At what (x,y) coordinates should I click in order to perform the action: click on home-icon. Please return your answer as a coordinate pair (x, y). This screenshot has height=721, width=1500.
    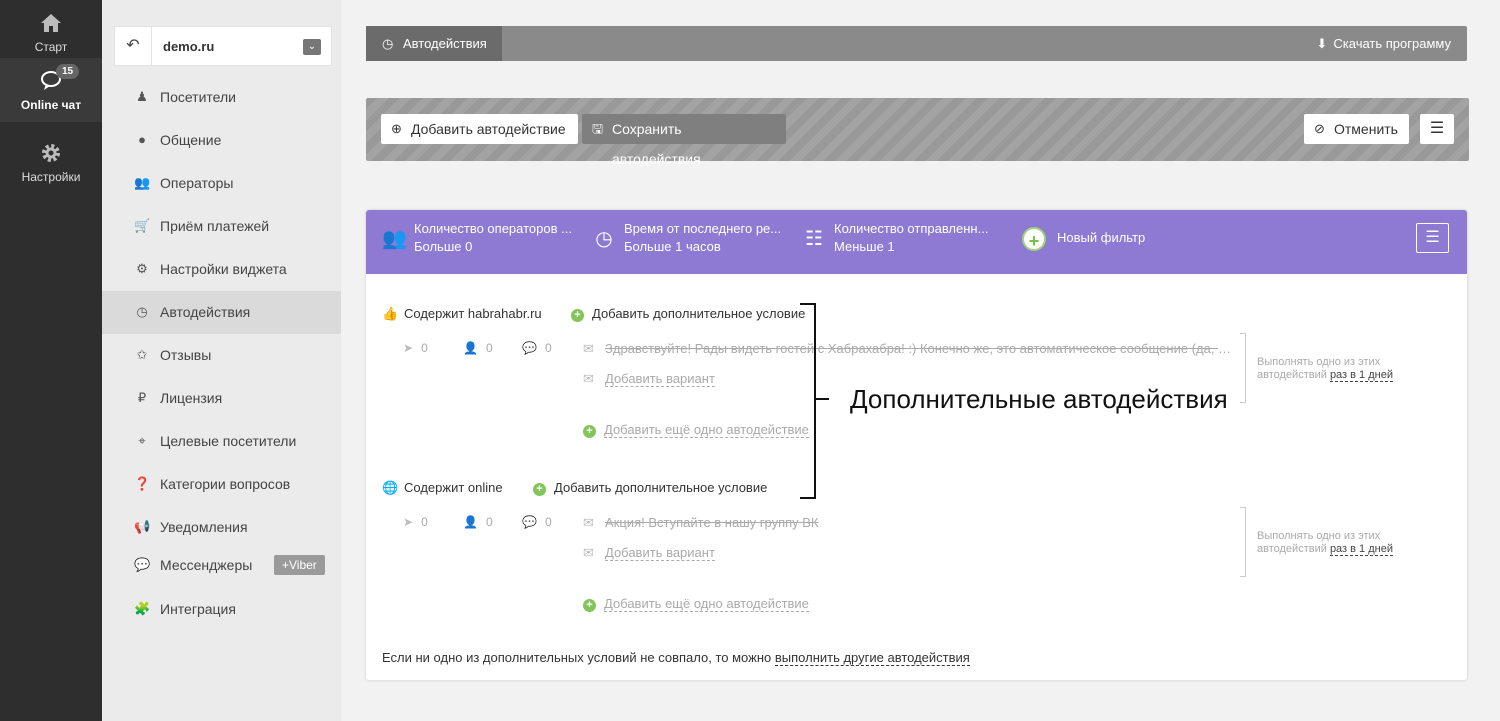
    Looking at the image, I should click on (51, 23).